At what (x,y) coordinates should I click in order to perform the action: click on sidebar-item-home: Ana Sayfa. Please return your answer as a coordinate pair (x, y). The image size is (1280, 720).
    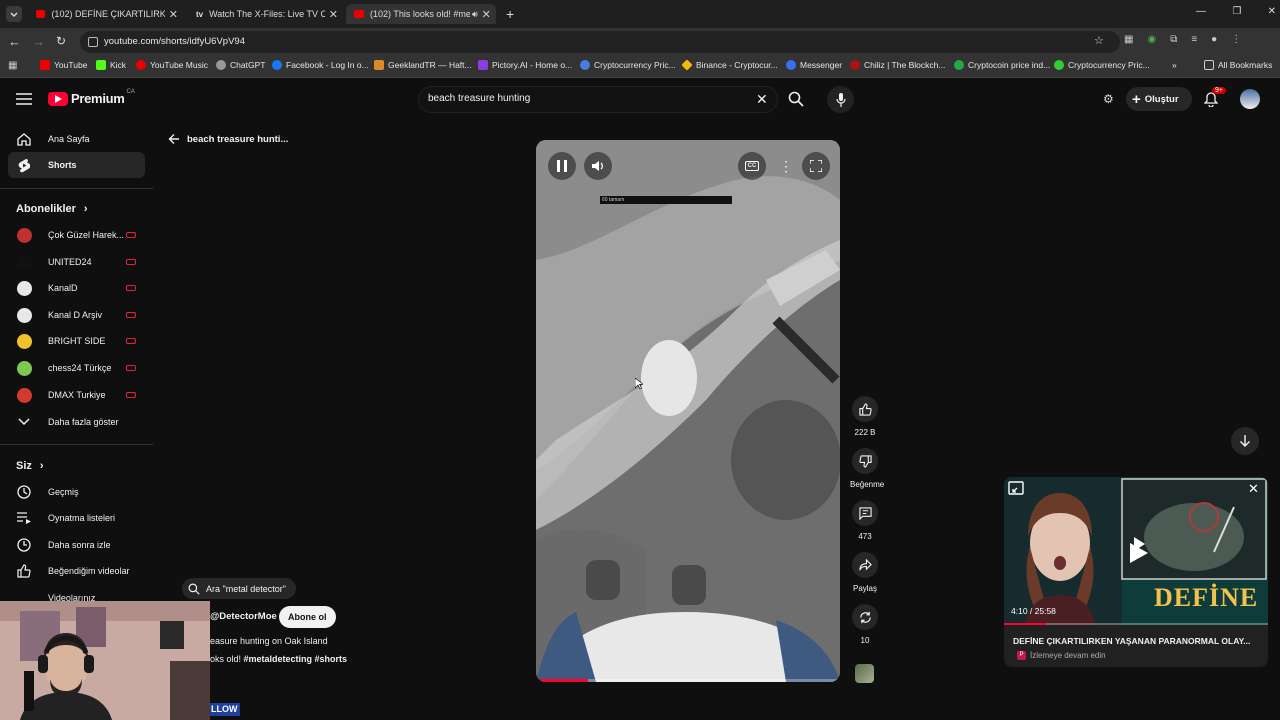
    Looking at the image, I should click on (76, 139).